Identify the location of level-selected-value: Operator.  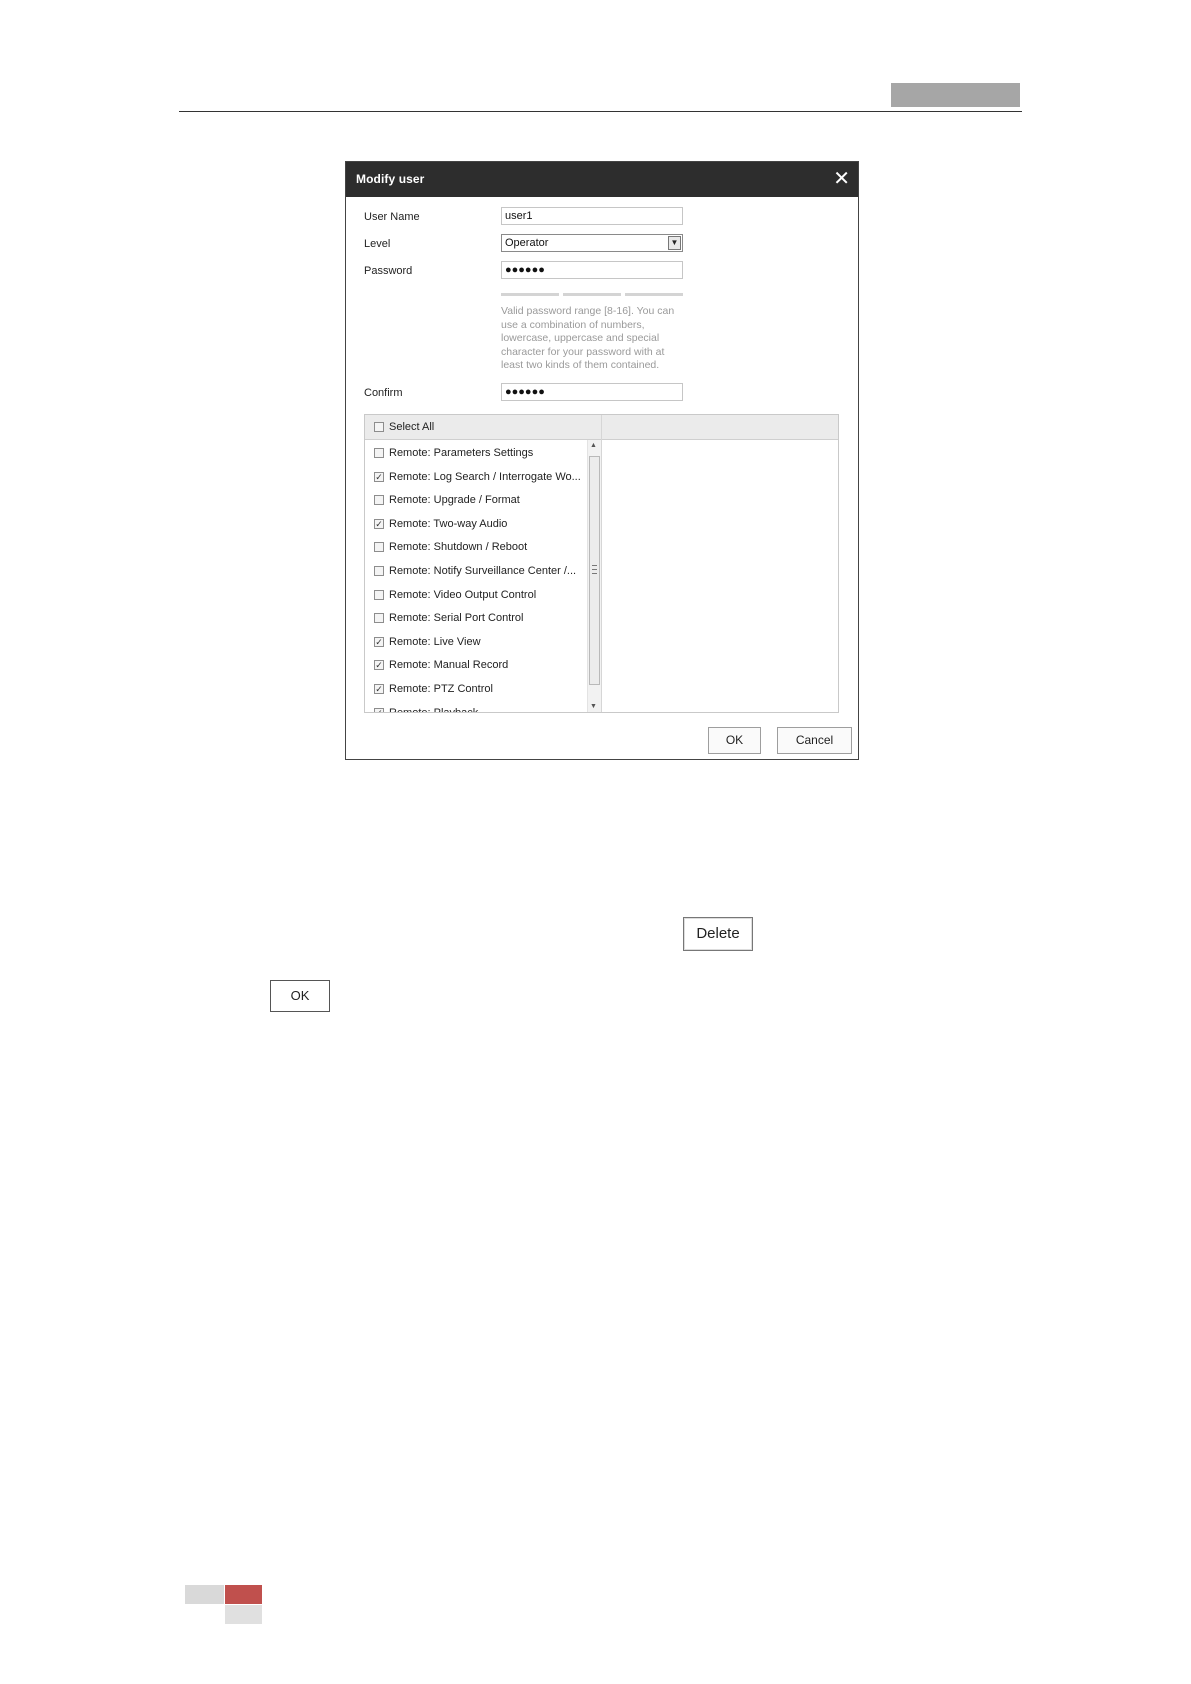
(527, 243).